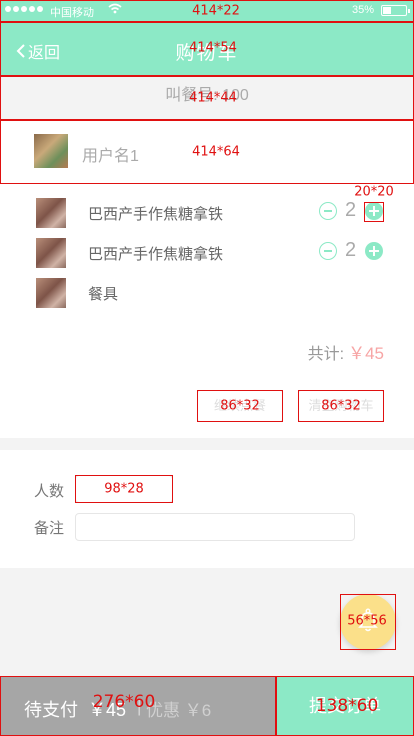  I want to click on avatar, so click(51, 151).